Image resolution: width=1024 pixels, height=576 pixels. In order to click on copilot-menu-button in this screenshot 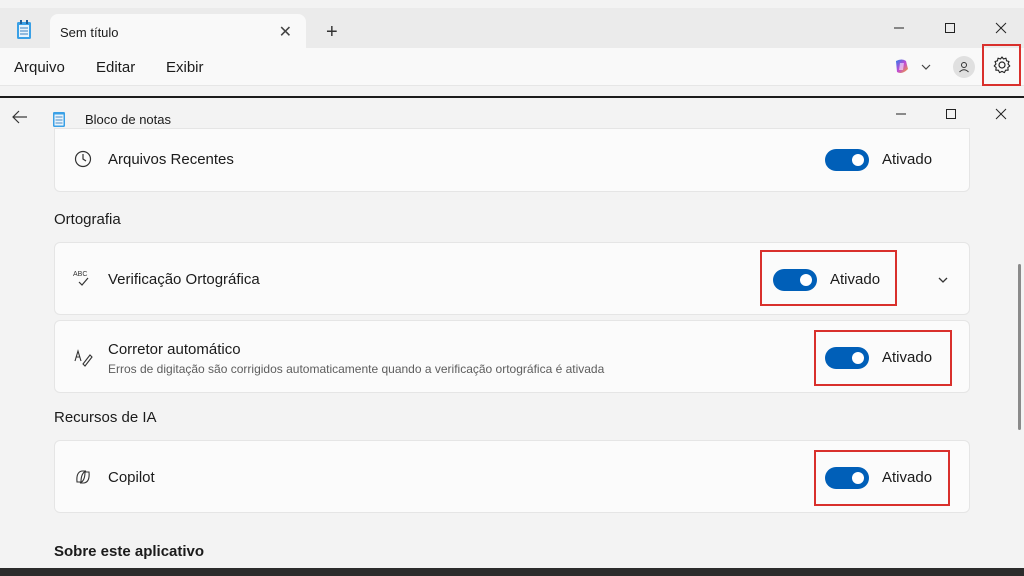, I will do `click(912, 67)`.